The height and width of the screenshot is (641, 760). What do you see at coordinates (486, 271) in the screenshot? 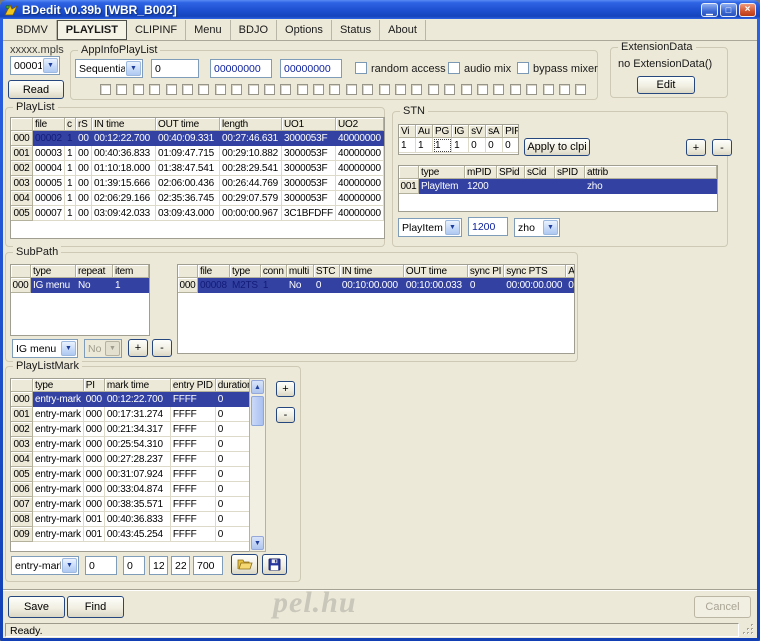
I see `column-header: sync PI` at bounding box center [486, 271].